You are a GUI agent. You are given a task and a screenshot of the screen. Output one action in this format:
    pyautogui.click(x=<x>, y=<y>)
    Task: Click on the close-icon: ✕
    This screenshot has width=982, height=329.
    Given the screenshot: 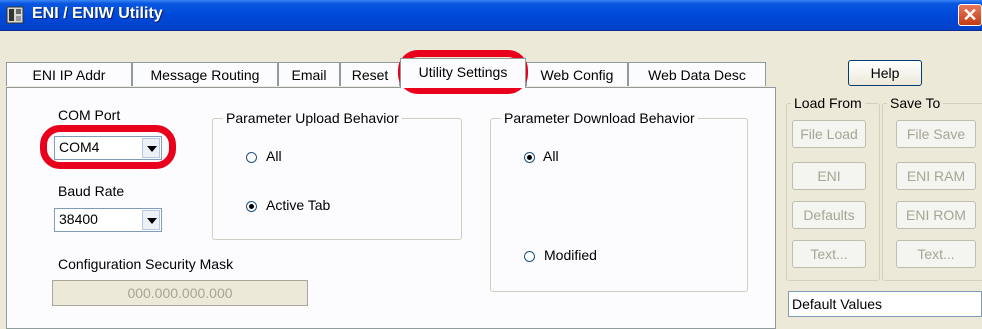 What is the action you would take?
    pyautogui.click(x=970, y=15)
    